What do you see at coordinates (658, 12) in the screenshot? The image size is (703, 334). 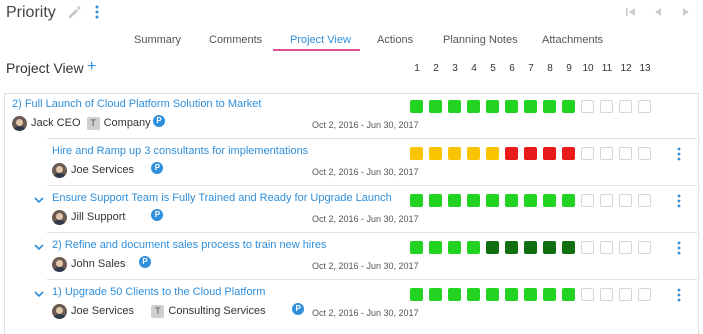 I see `previous-icon` at bounding box center [658, 12].